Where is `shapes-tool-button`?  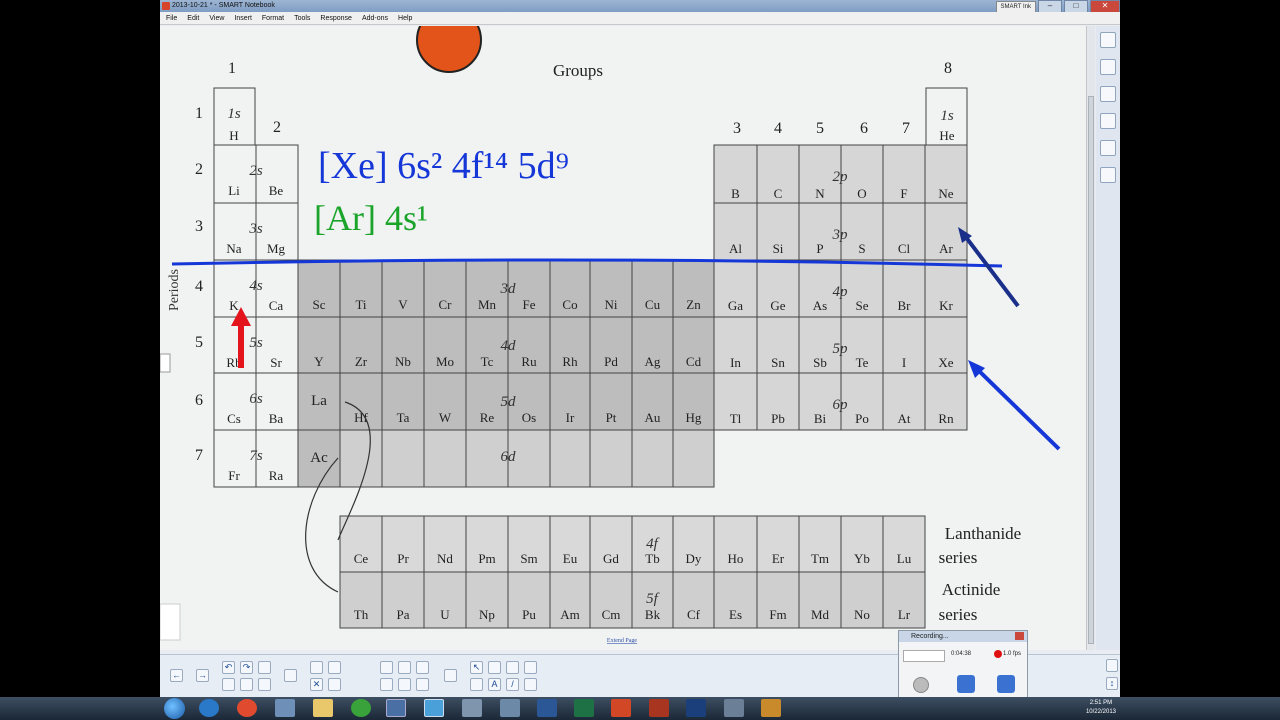 shapes-tool-button is located at coordinates (530, 667).